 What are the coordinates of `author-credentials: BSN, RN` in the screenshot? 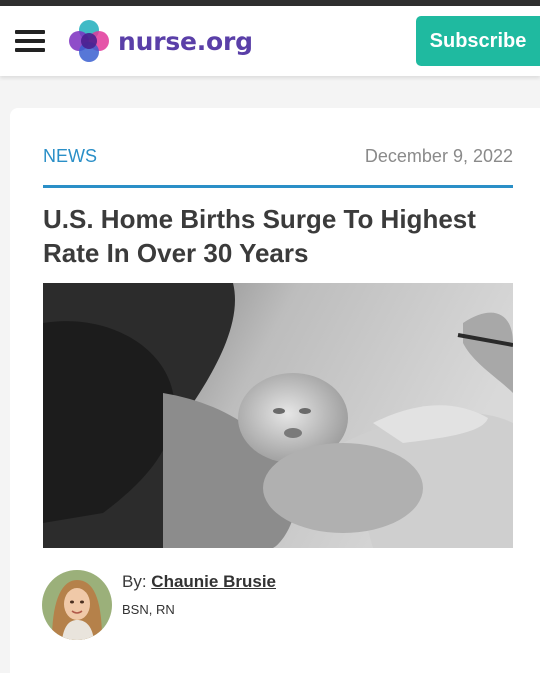 It's located at (148, 609).